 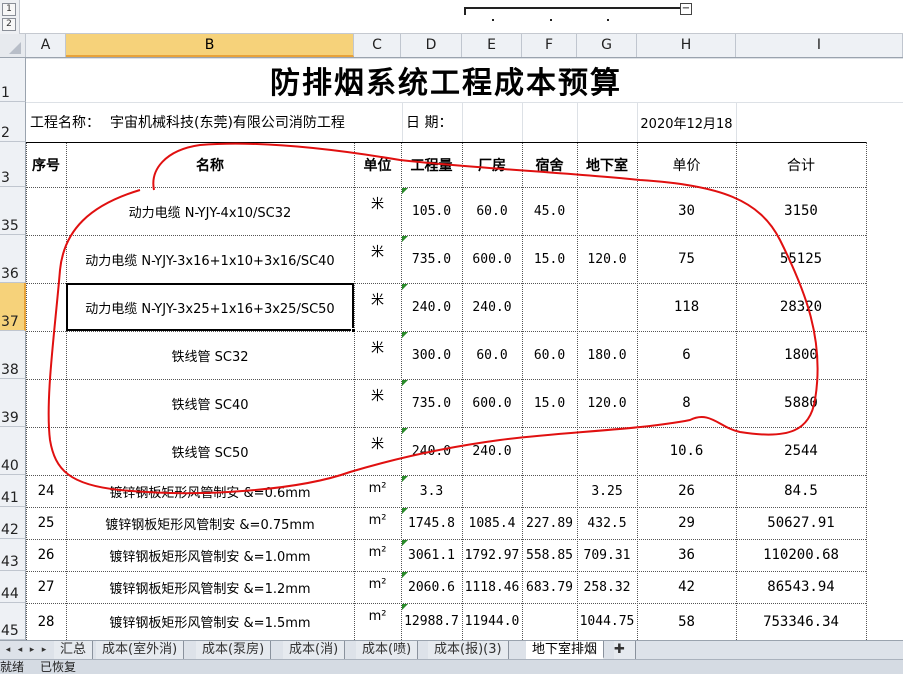 I want to click on cell-total-row-42: 50627.91, so click(x=801, y=523).